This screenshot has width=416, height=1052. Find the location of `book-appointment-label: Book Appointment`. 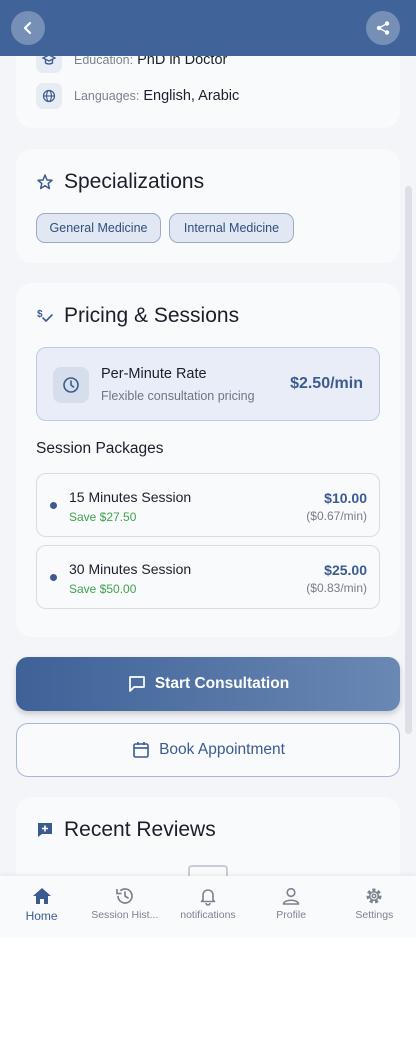

book-appointment-label: Book Appointment is located at coordinates (222, 749).